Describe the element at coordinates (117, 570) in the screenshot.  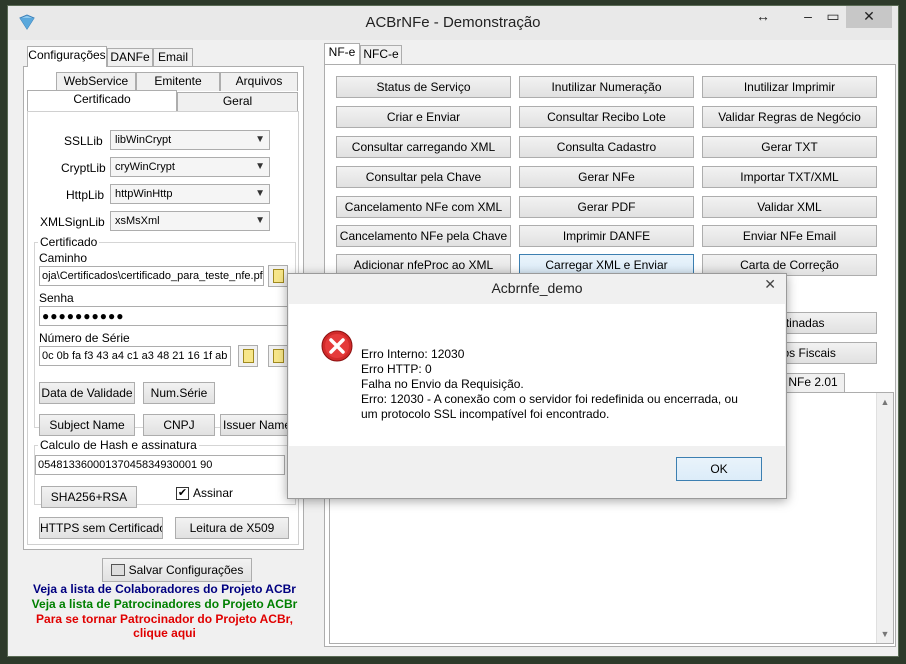
I see `save-icon` at that location.